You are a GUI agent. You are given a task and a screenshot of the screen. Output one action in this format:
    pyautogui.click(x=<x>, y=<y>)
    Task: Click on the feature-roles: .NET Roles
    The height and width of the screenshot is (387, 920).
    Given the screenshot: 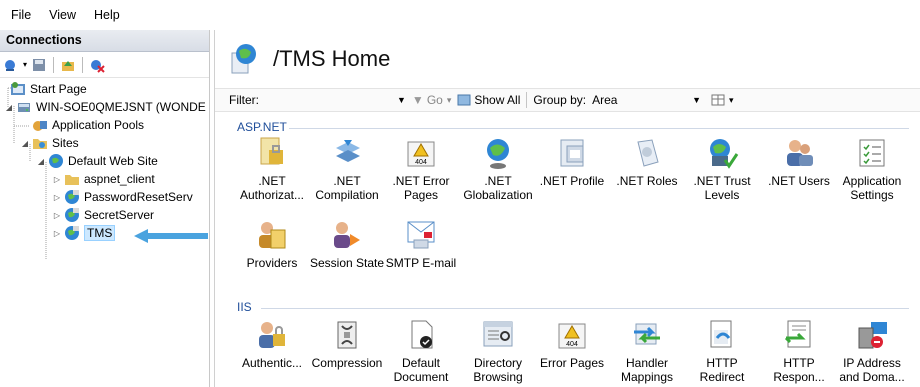 What is the action you would take?
    pyautogui.click(x=647, y=162)
    